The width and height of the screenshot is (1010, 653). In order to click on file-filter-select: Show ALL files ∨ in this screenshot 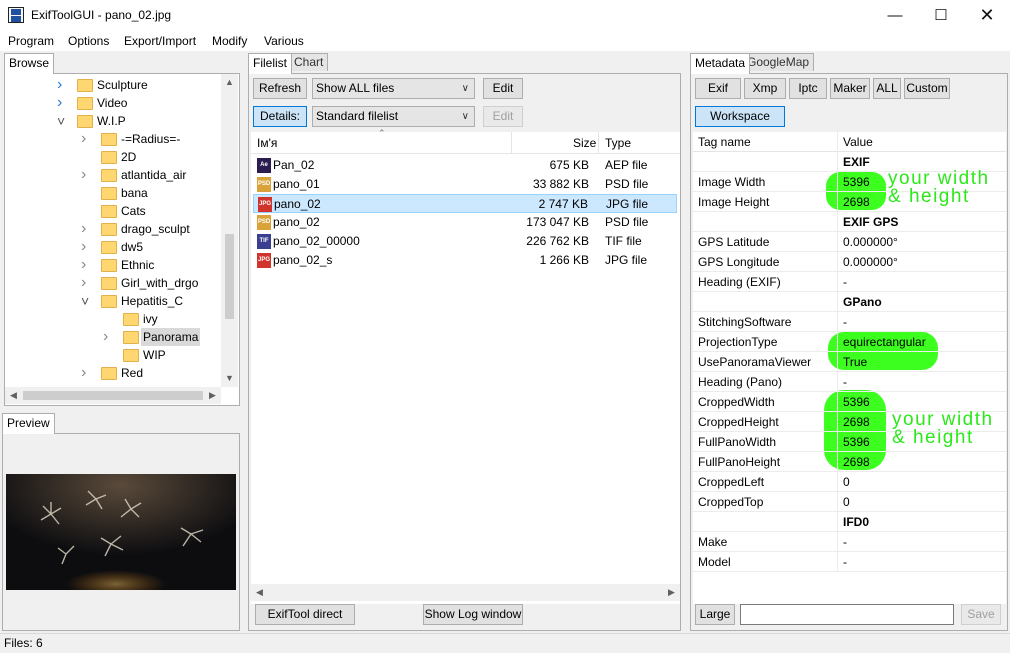, I will do `click(393, 88)`.